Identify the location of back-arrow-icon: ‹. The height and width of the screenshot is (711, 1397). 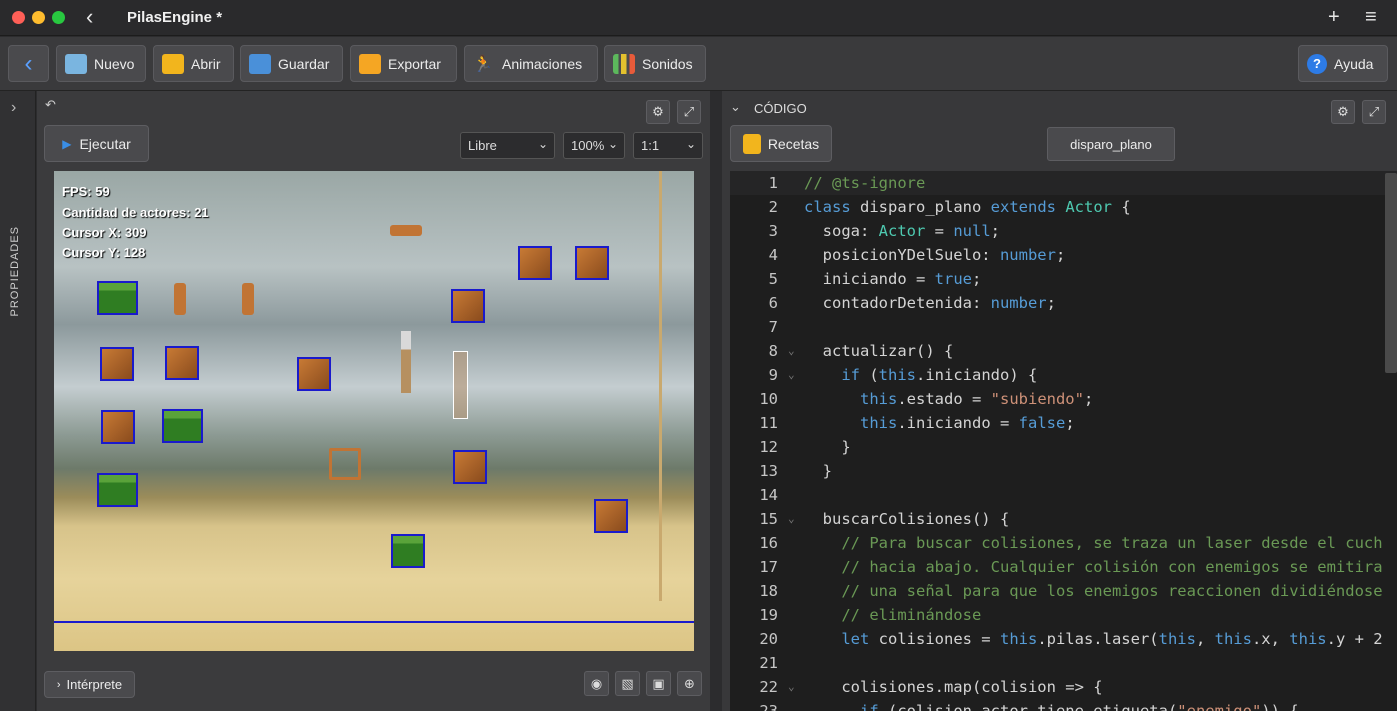
(89, 17).